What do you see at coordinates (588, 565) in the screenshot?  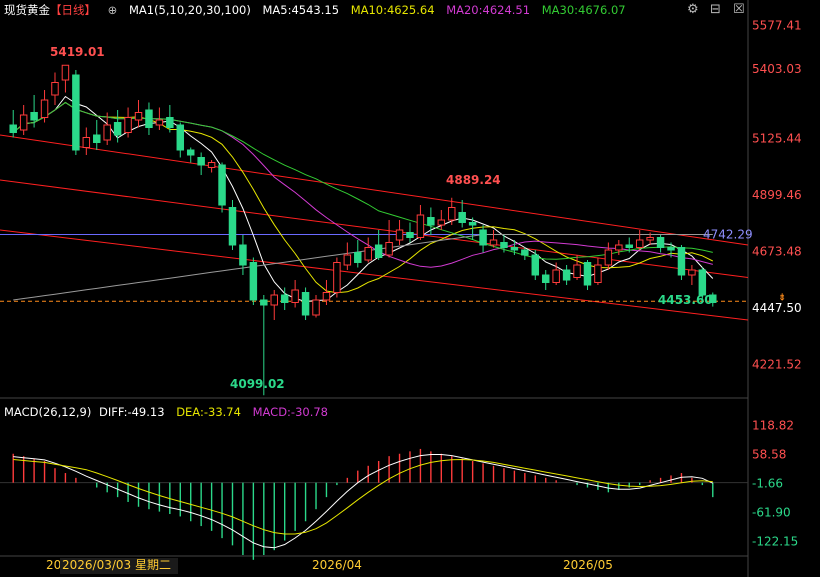 I see `date-label-may: 2026/05` at bounding box center [588, 565].